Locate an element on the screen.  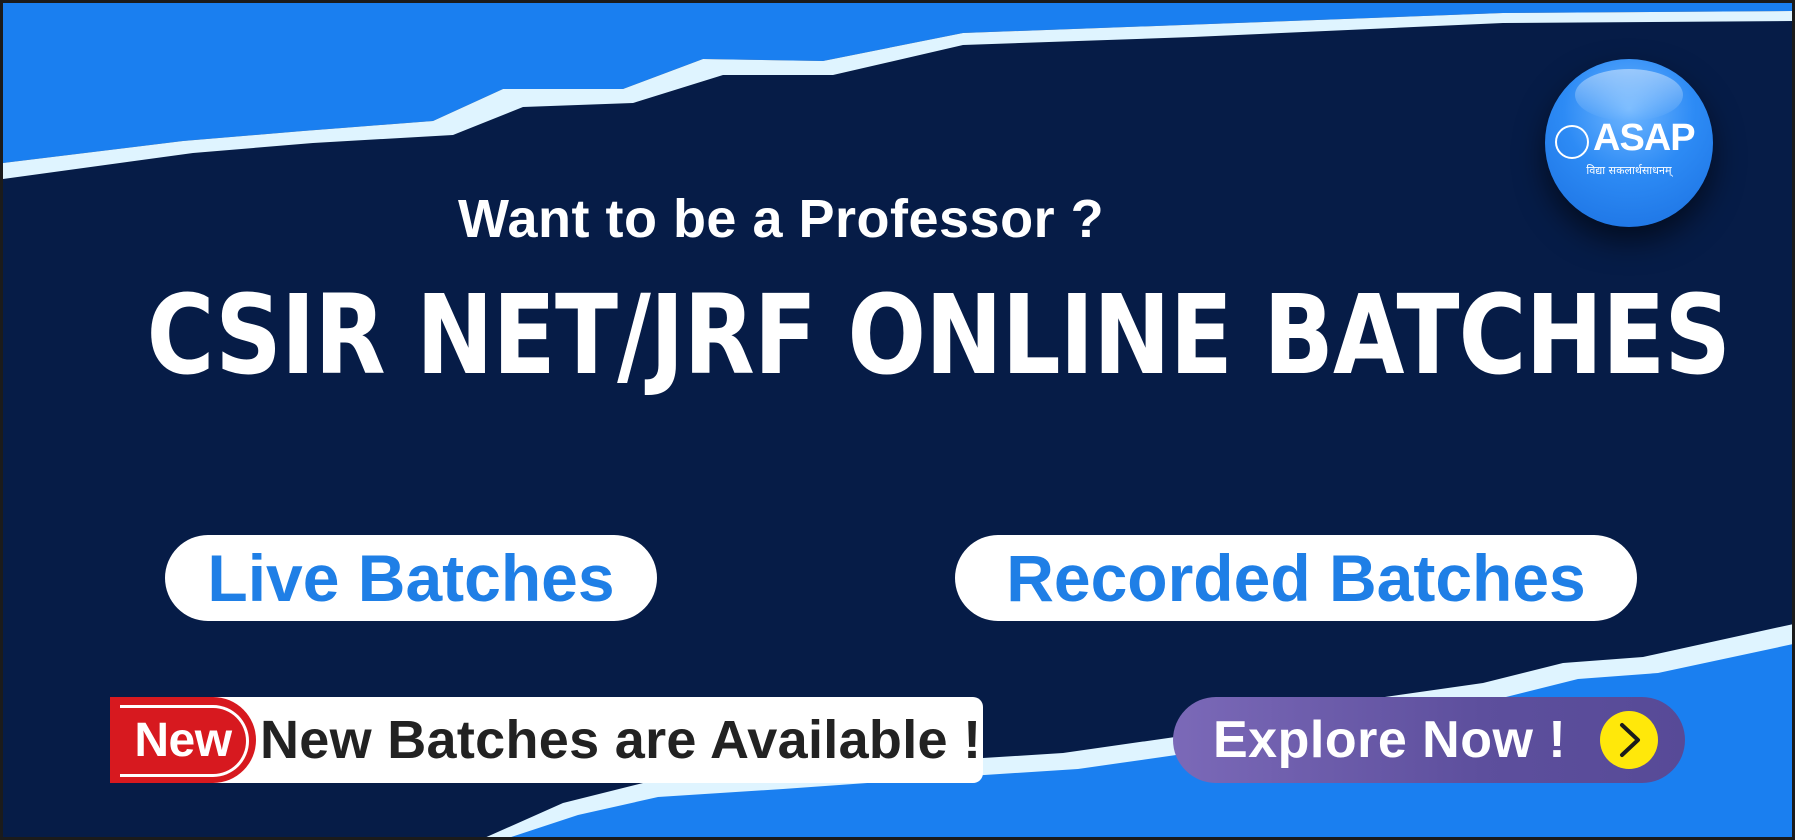
explore-now-label: Explore Now ! is located at coordinates (1390, 740).